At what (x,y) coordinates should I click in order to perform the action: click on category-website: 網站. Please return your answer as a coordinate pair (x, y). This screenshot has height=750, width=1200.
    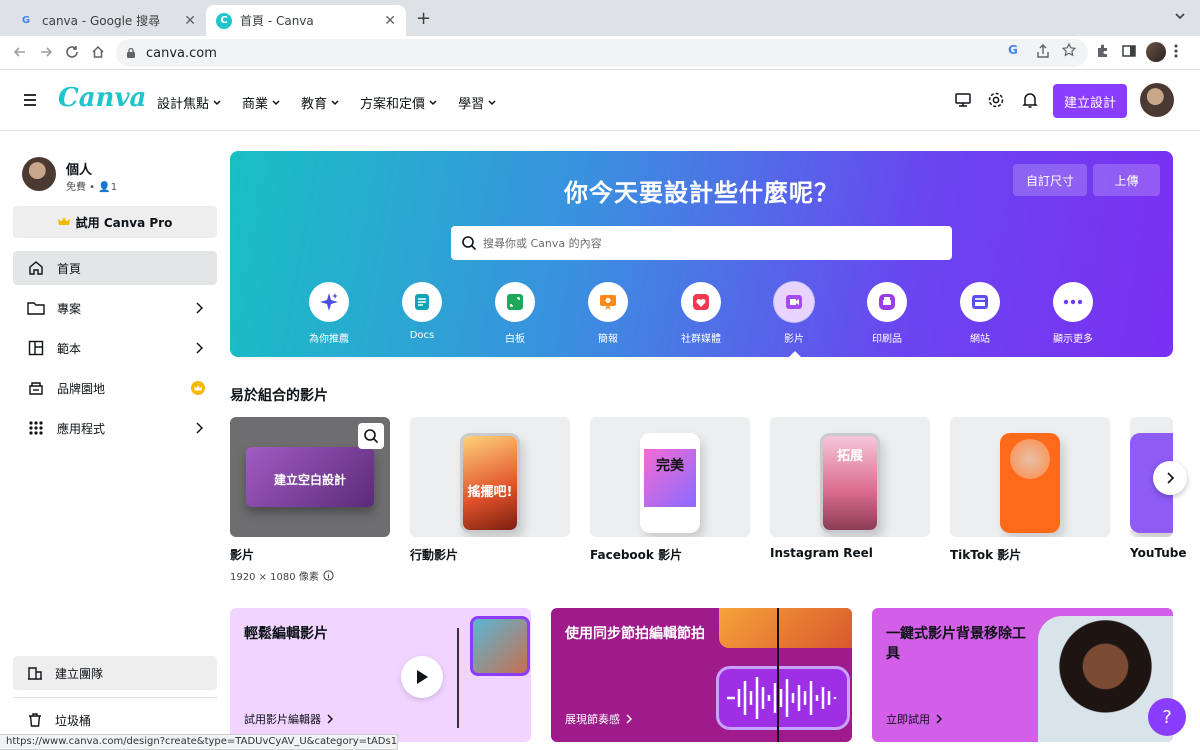
    Looking at the image, I should click on (980, 313).